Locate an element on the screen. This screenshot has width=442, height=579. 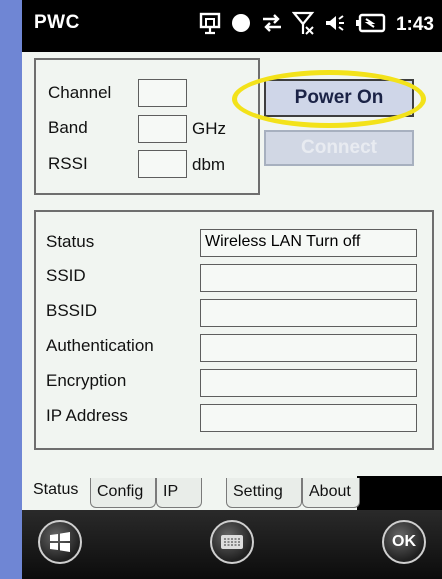
status-field: Wireless LAN Turn off is located at coordinates (308, 243).